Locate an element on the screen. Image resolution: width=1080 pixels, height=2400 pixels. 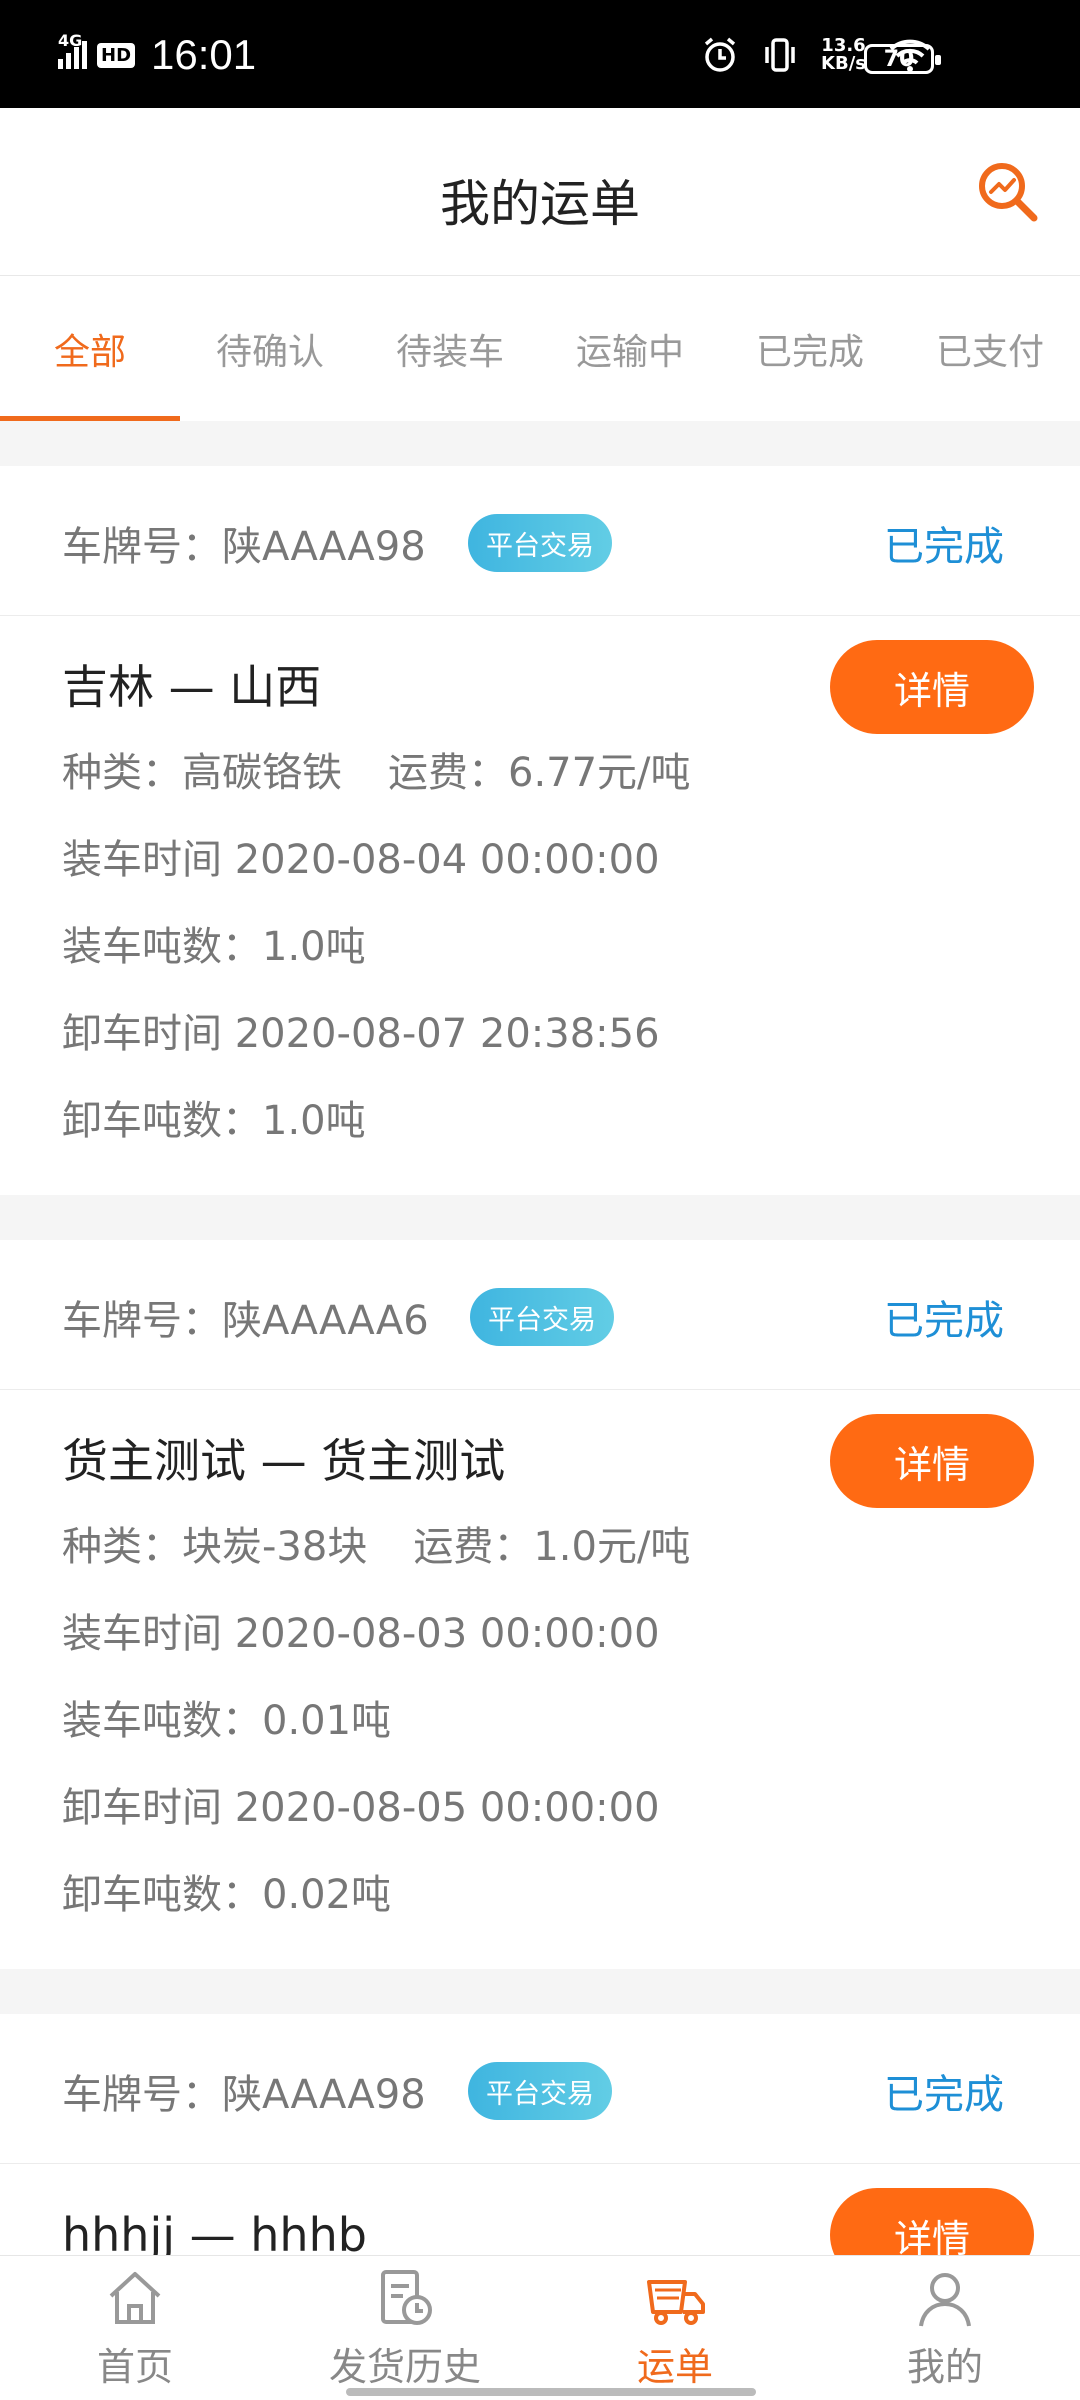
tab-pending-load: 待装车 is located at coordinates (450, 348).